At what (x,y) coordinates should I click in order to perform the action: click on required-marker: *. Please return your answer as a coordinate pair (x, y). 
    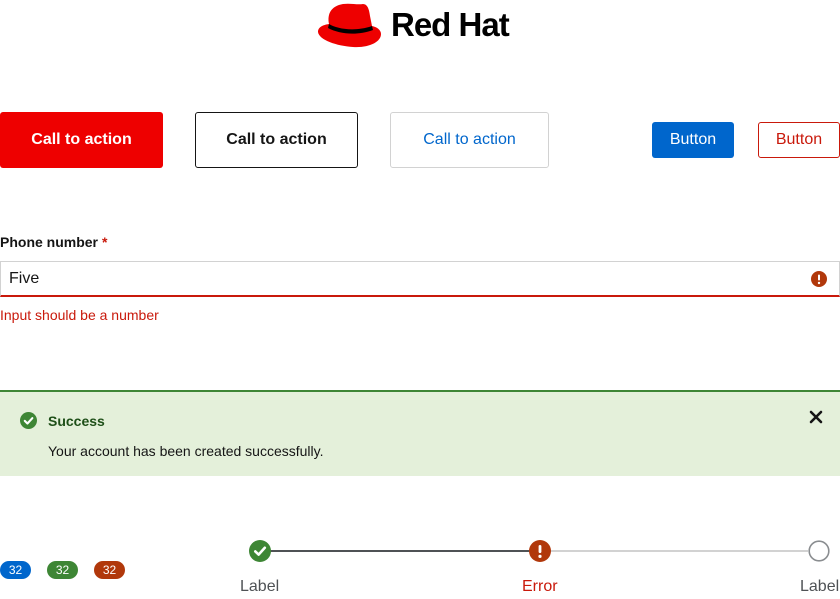
    Looking at the image, I should click on (105, 242).